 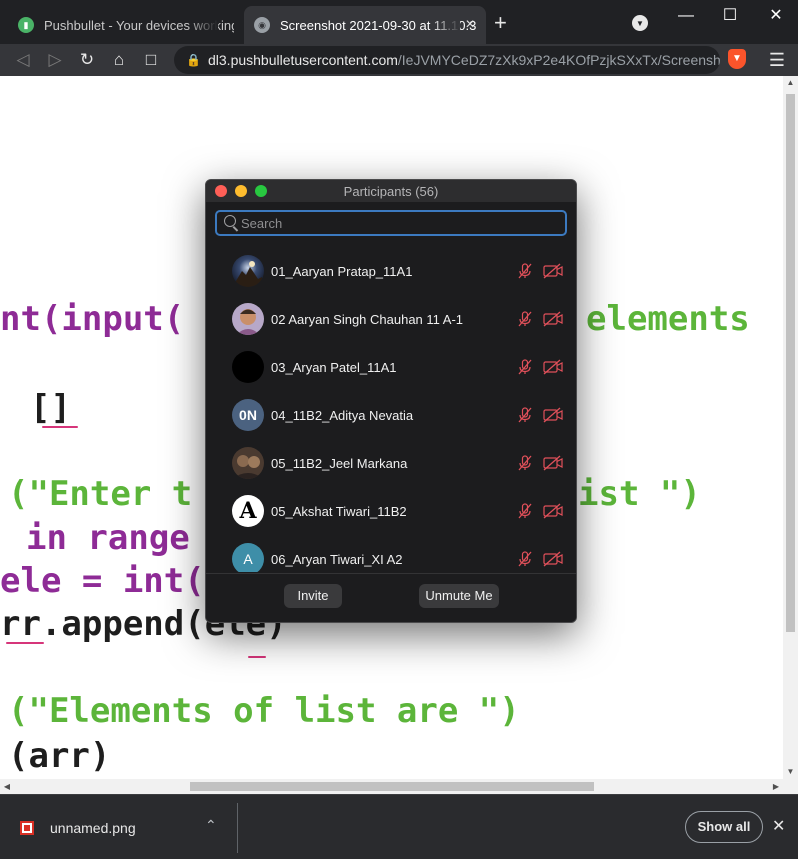 What do you see at coordinates (264, 711) in the screenshot?
I see `code-line: ("Elements of list are ")` at bounding box center [264, 711].